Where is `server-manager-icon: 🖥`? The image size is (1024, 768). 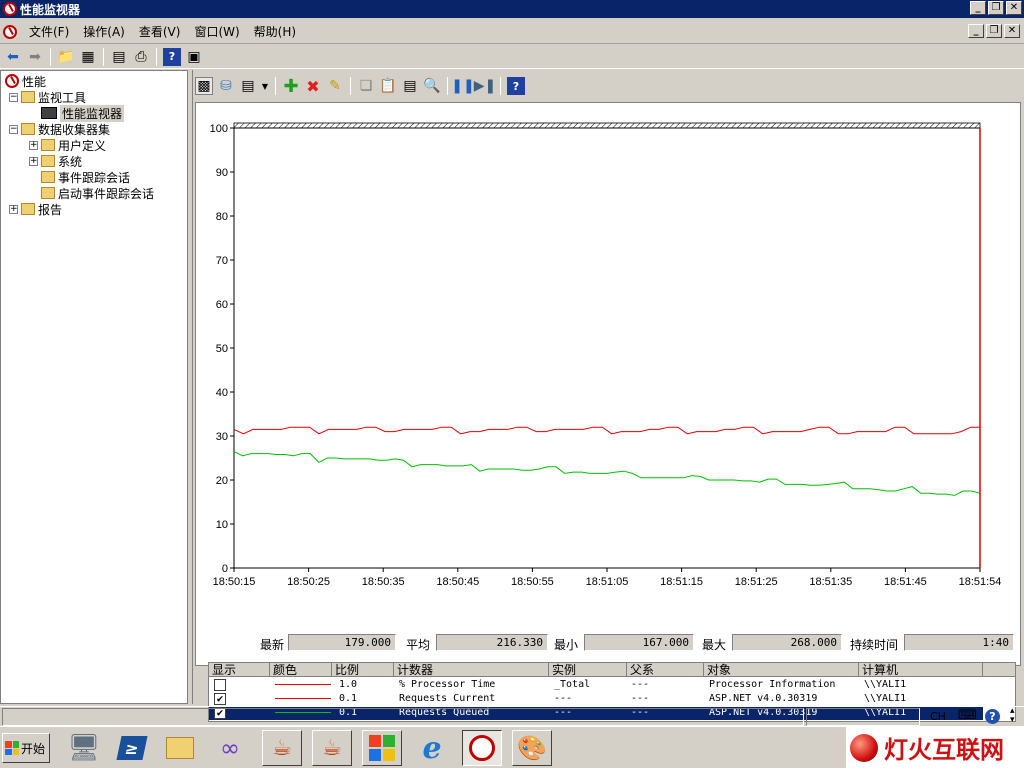
server-manager-icon: 🖥 is located at coordinates (84, 748).